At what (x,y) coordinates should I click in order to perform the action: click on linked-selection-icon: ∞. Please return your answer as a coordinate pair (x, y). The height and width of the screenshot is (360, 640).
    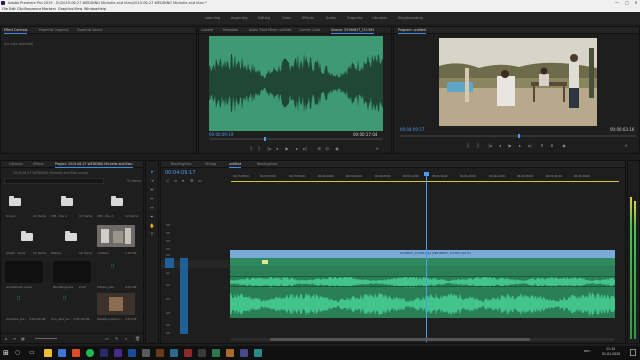
    Looking at the image, I should click on (175, 180).